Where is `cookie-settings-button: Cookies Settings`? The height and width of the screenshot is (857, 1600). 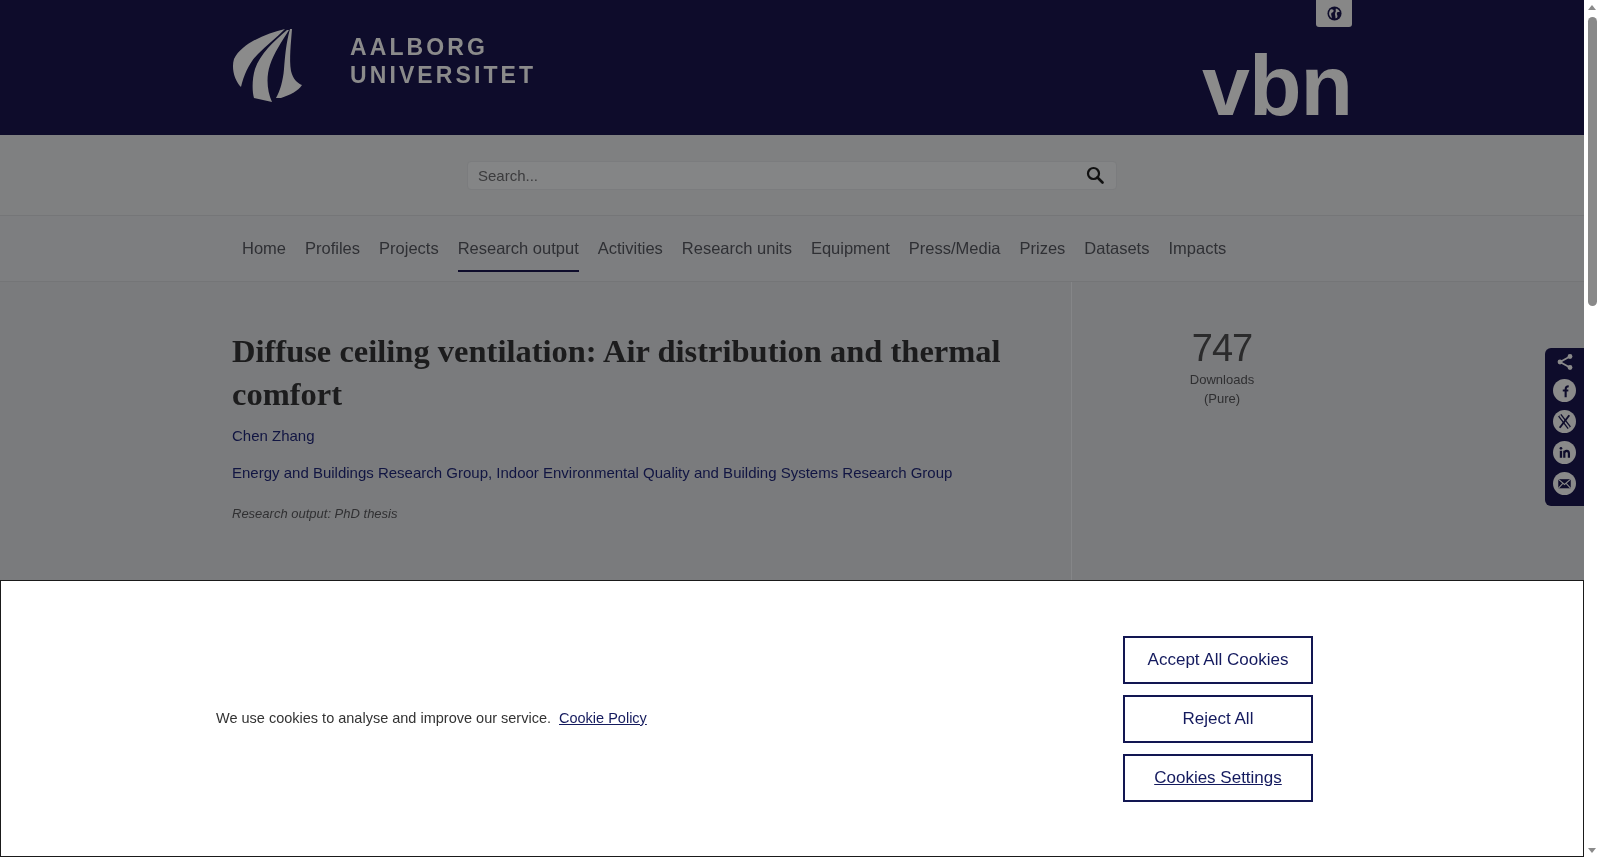 cookie-settings-button: Cookies Settings is located at coordinates (1218, 777).